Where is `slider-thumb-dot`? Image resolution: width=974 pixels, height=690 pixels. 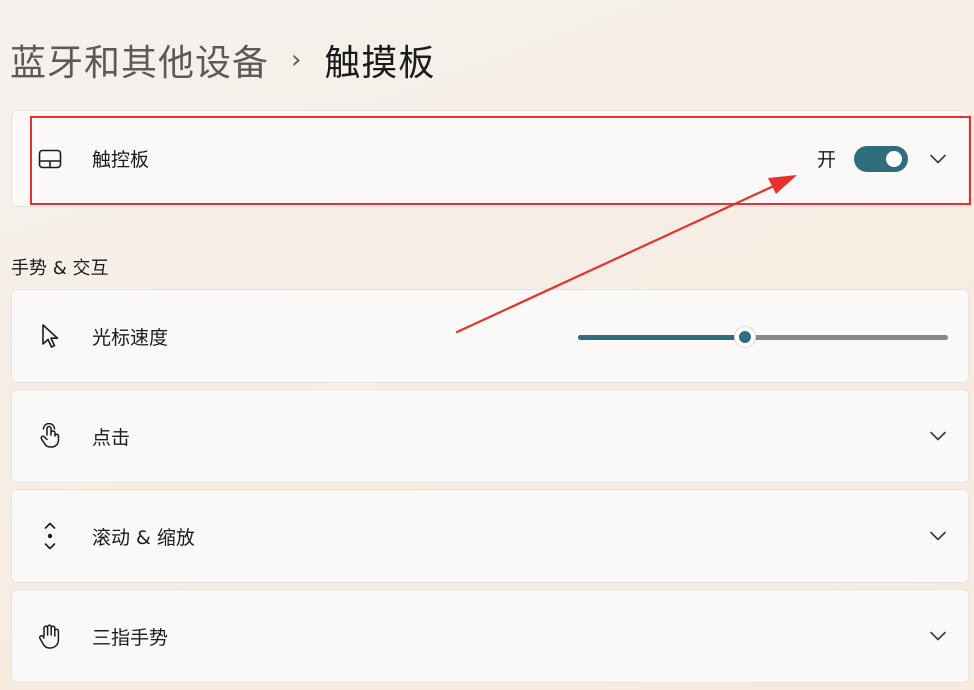 slider-thumb-dot is located at coordinates (744, 337).